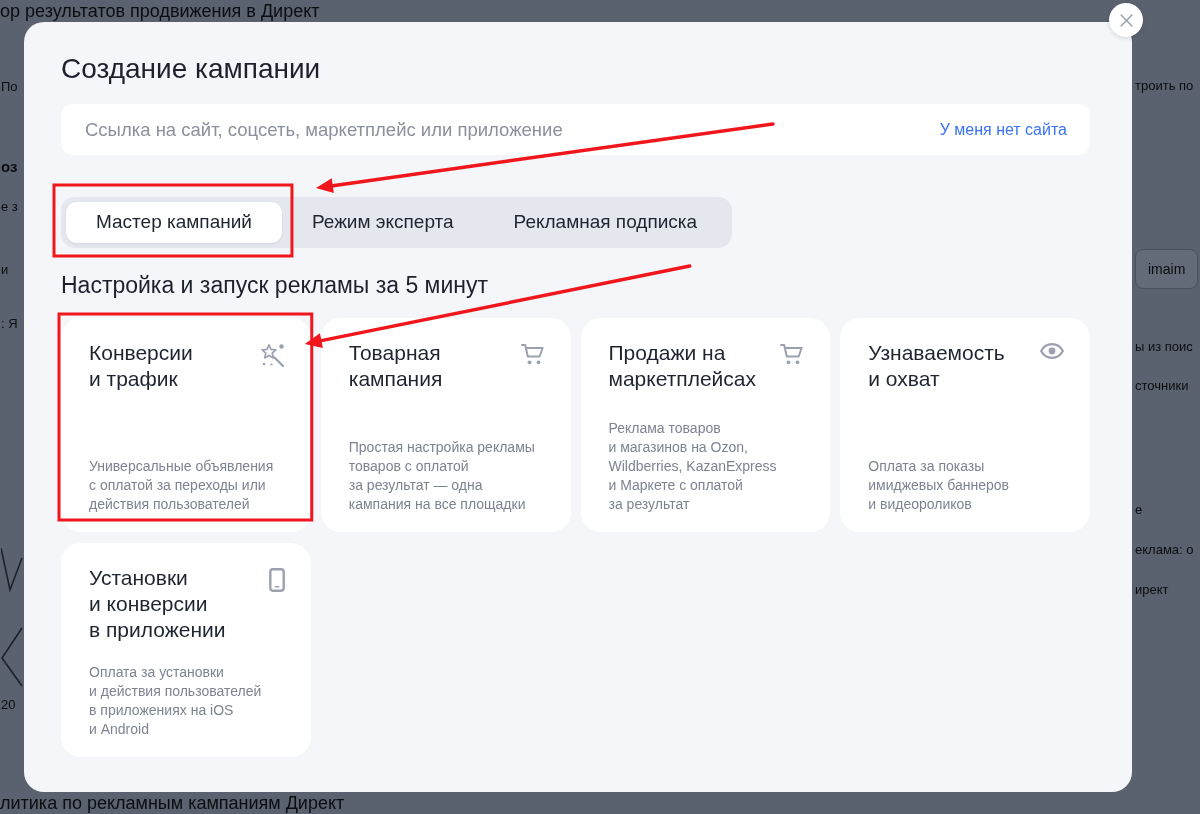 This screenshot has height=814, width=1200. I want to click on campaign-card: Установки и конверсии в приложении Оплата за установки и действия пользователей в приложениях на iOS и Android, so click(186, 650).